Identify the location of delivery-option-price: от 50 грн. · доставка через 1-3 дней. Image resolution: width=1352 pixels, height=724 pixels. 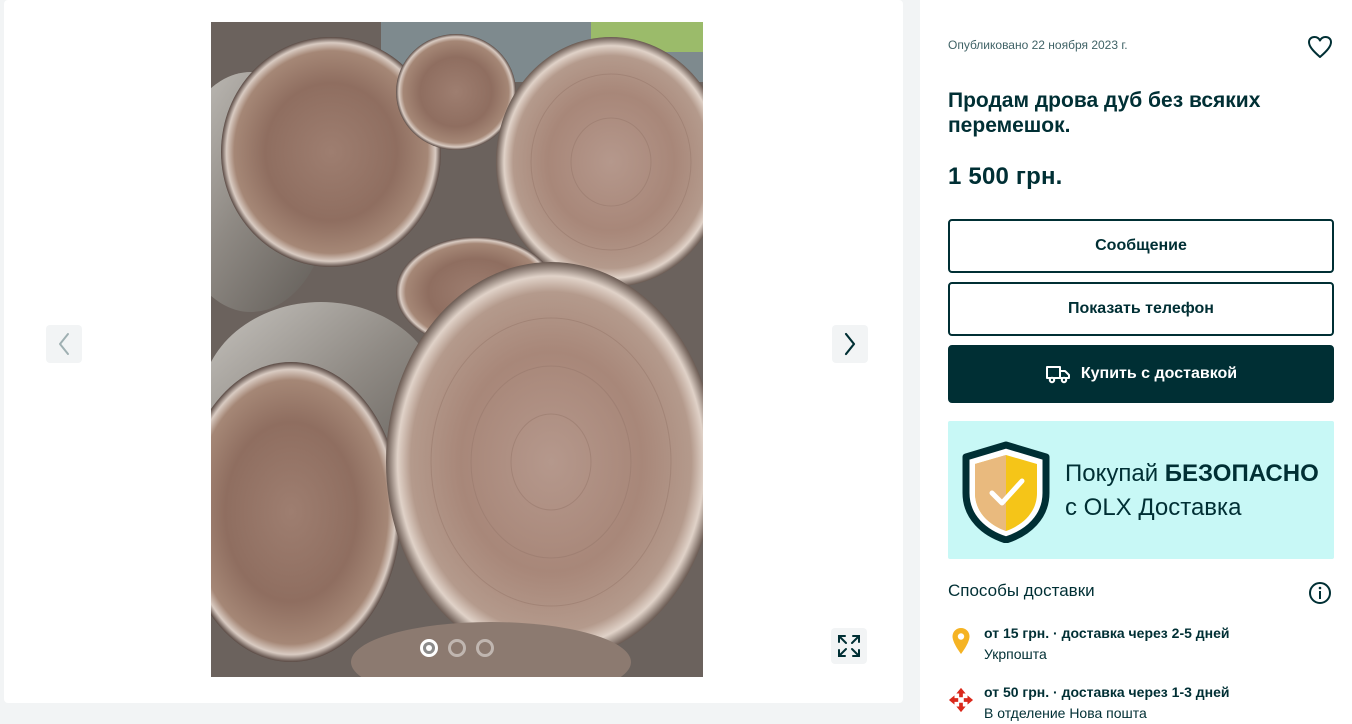
(1107, 692).